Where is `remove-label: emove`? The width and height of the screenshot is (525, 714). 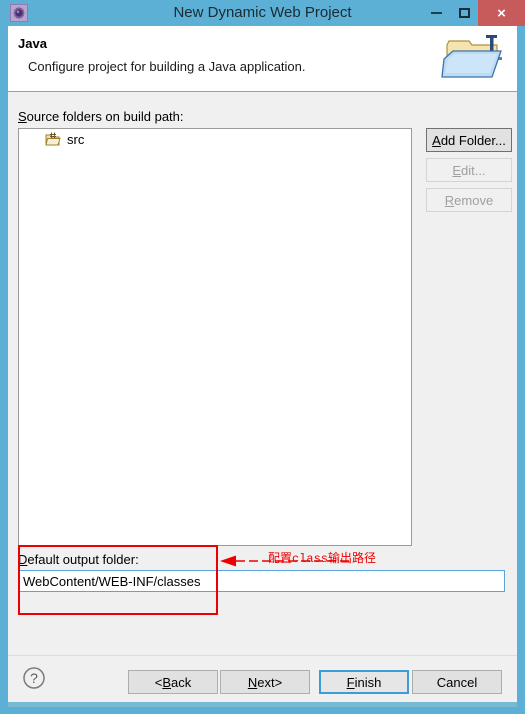
remove-label: emove is located at coordinates (474, 200).